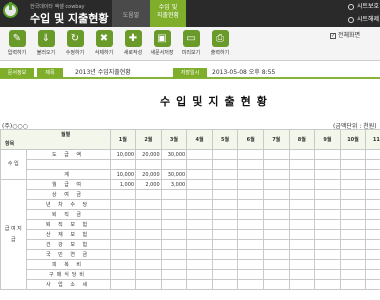  Describe the element at coordinates (174, 184) in the screenshot. I see `amount-cell: 3,000` at that location.